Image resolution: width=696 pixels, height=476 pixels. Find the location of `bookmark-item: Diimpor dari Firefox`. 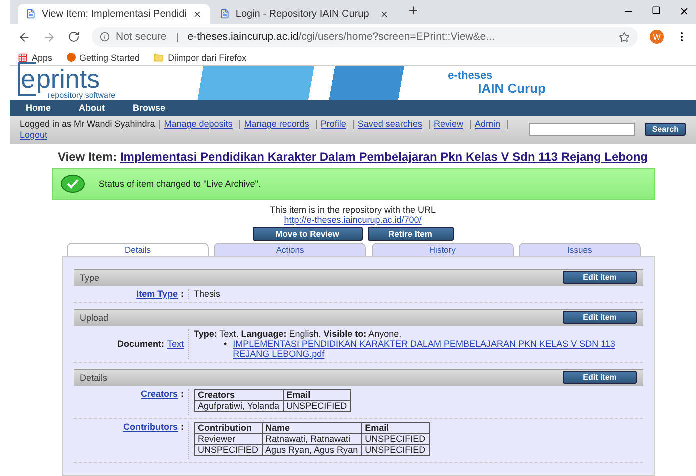

bookmark-item: Diimpor dari Firefox is located at coordinates (200, 57).